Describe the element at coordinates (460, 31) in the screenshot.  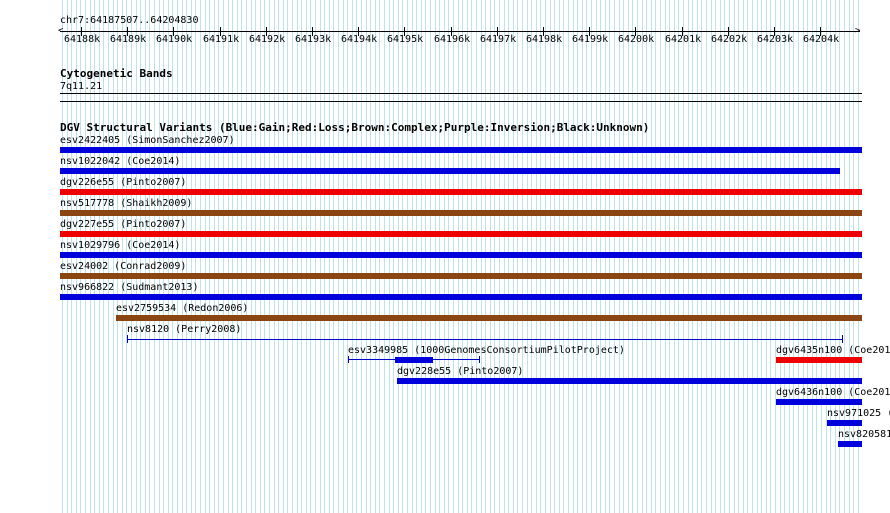
I see `ruler-axis-line` at that location.